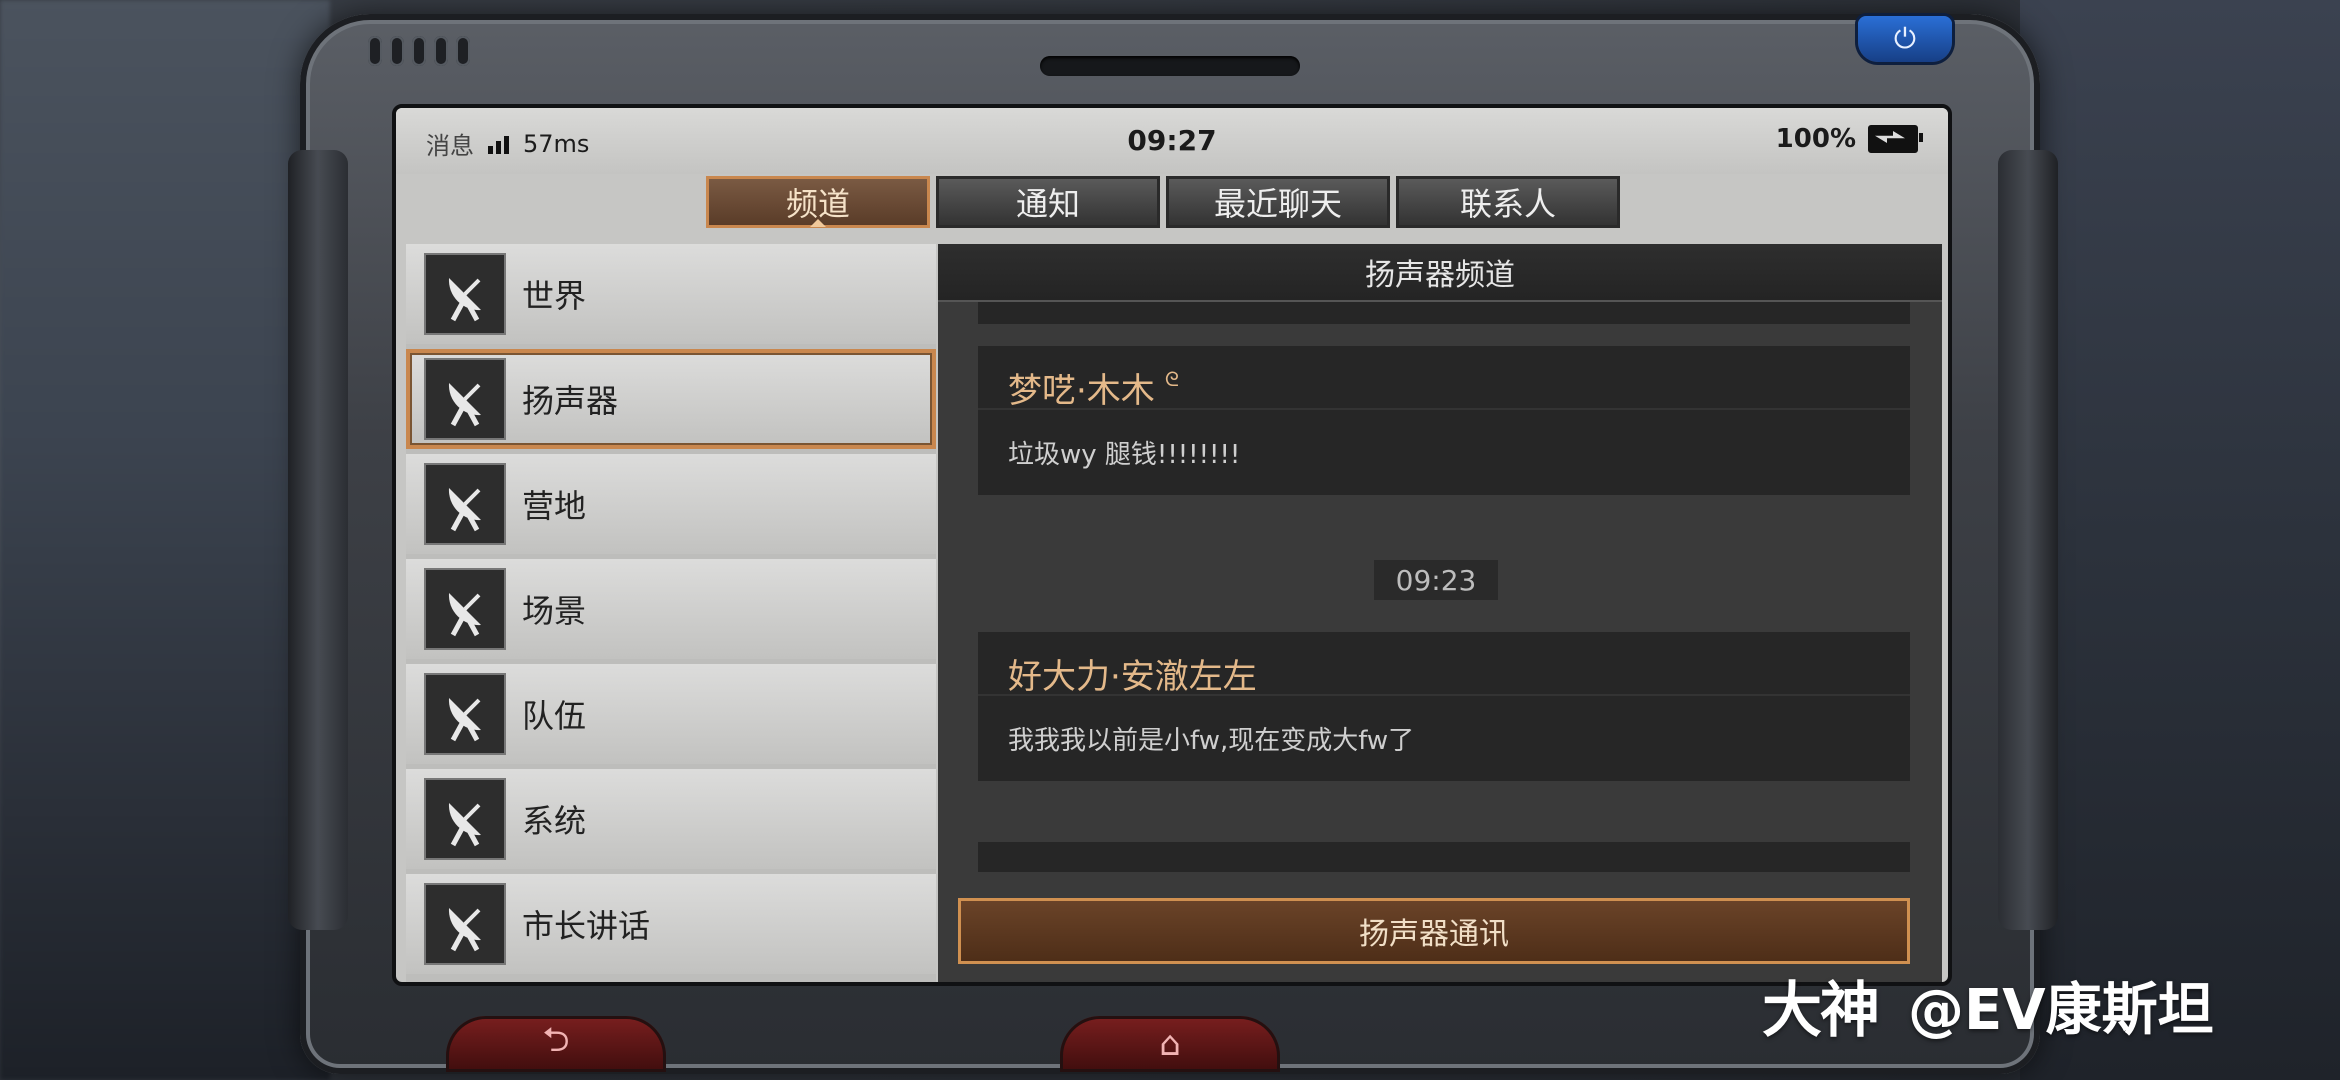 This screenshot has width=2340, height=1080. What do you see at coordinates (1081, 387) in the screenshot?
I see `sender-name: 梦呓·木木` at bounding box center [1081, 387].